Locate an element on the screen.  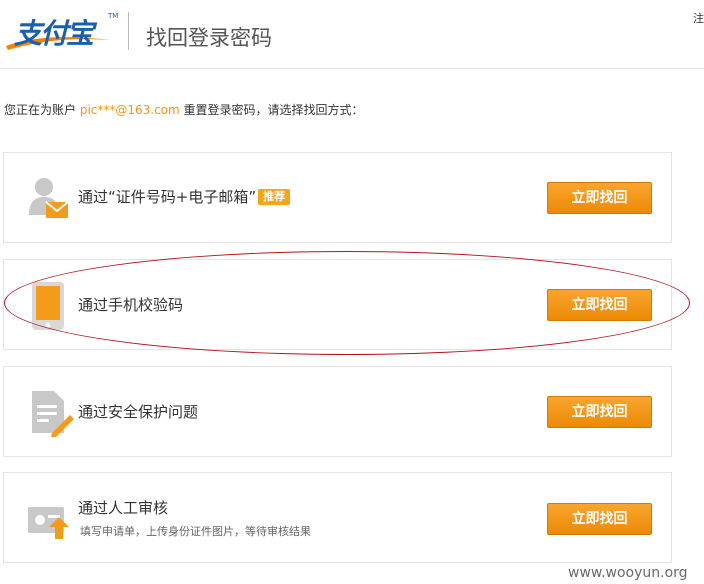
method-card-security-question: 通过安全保护问题 立即找回 is located at coordinates (337, 411).